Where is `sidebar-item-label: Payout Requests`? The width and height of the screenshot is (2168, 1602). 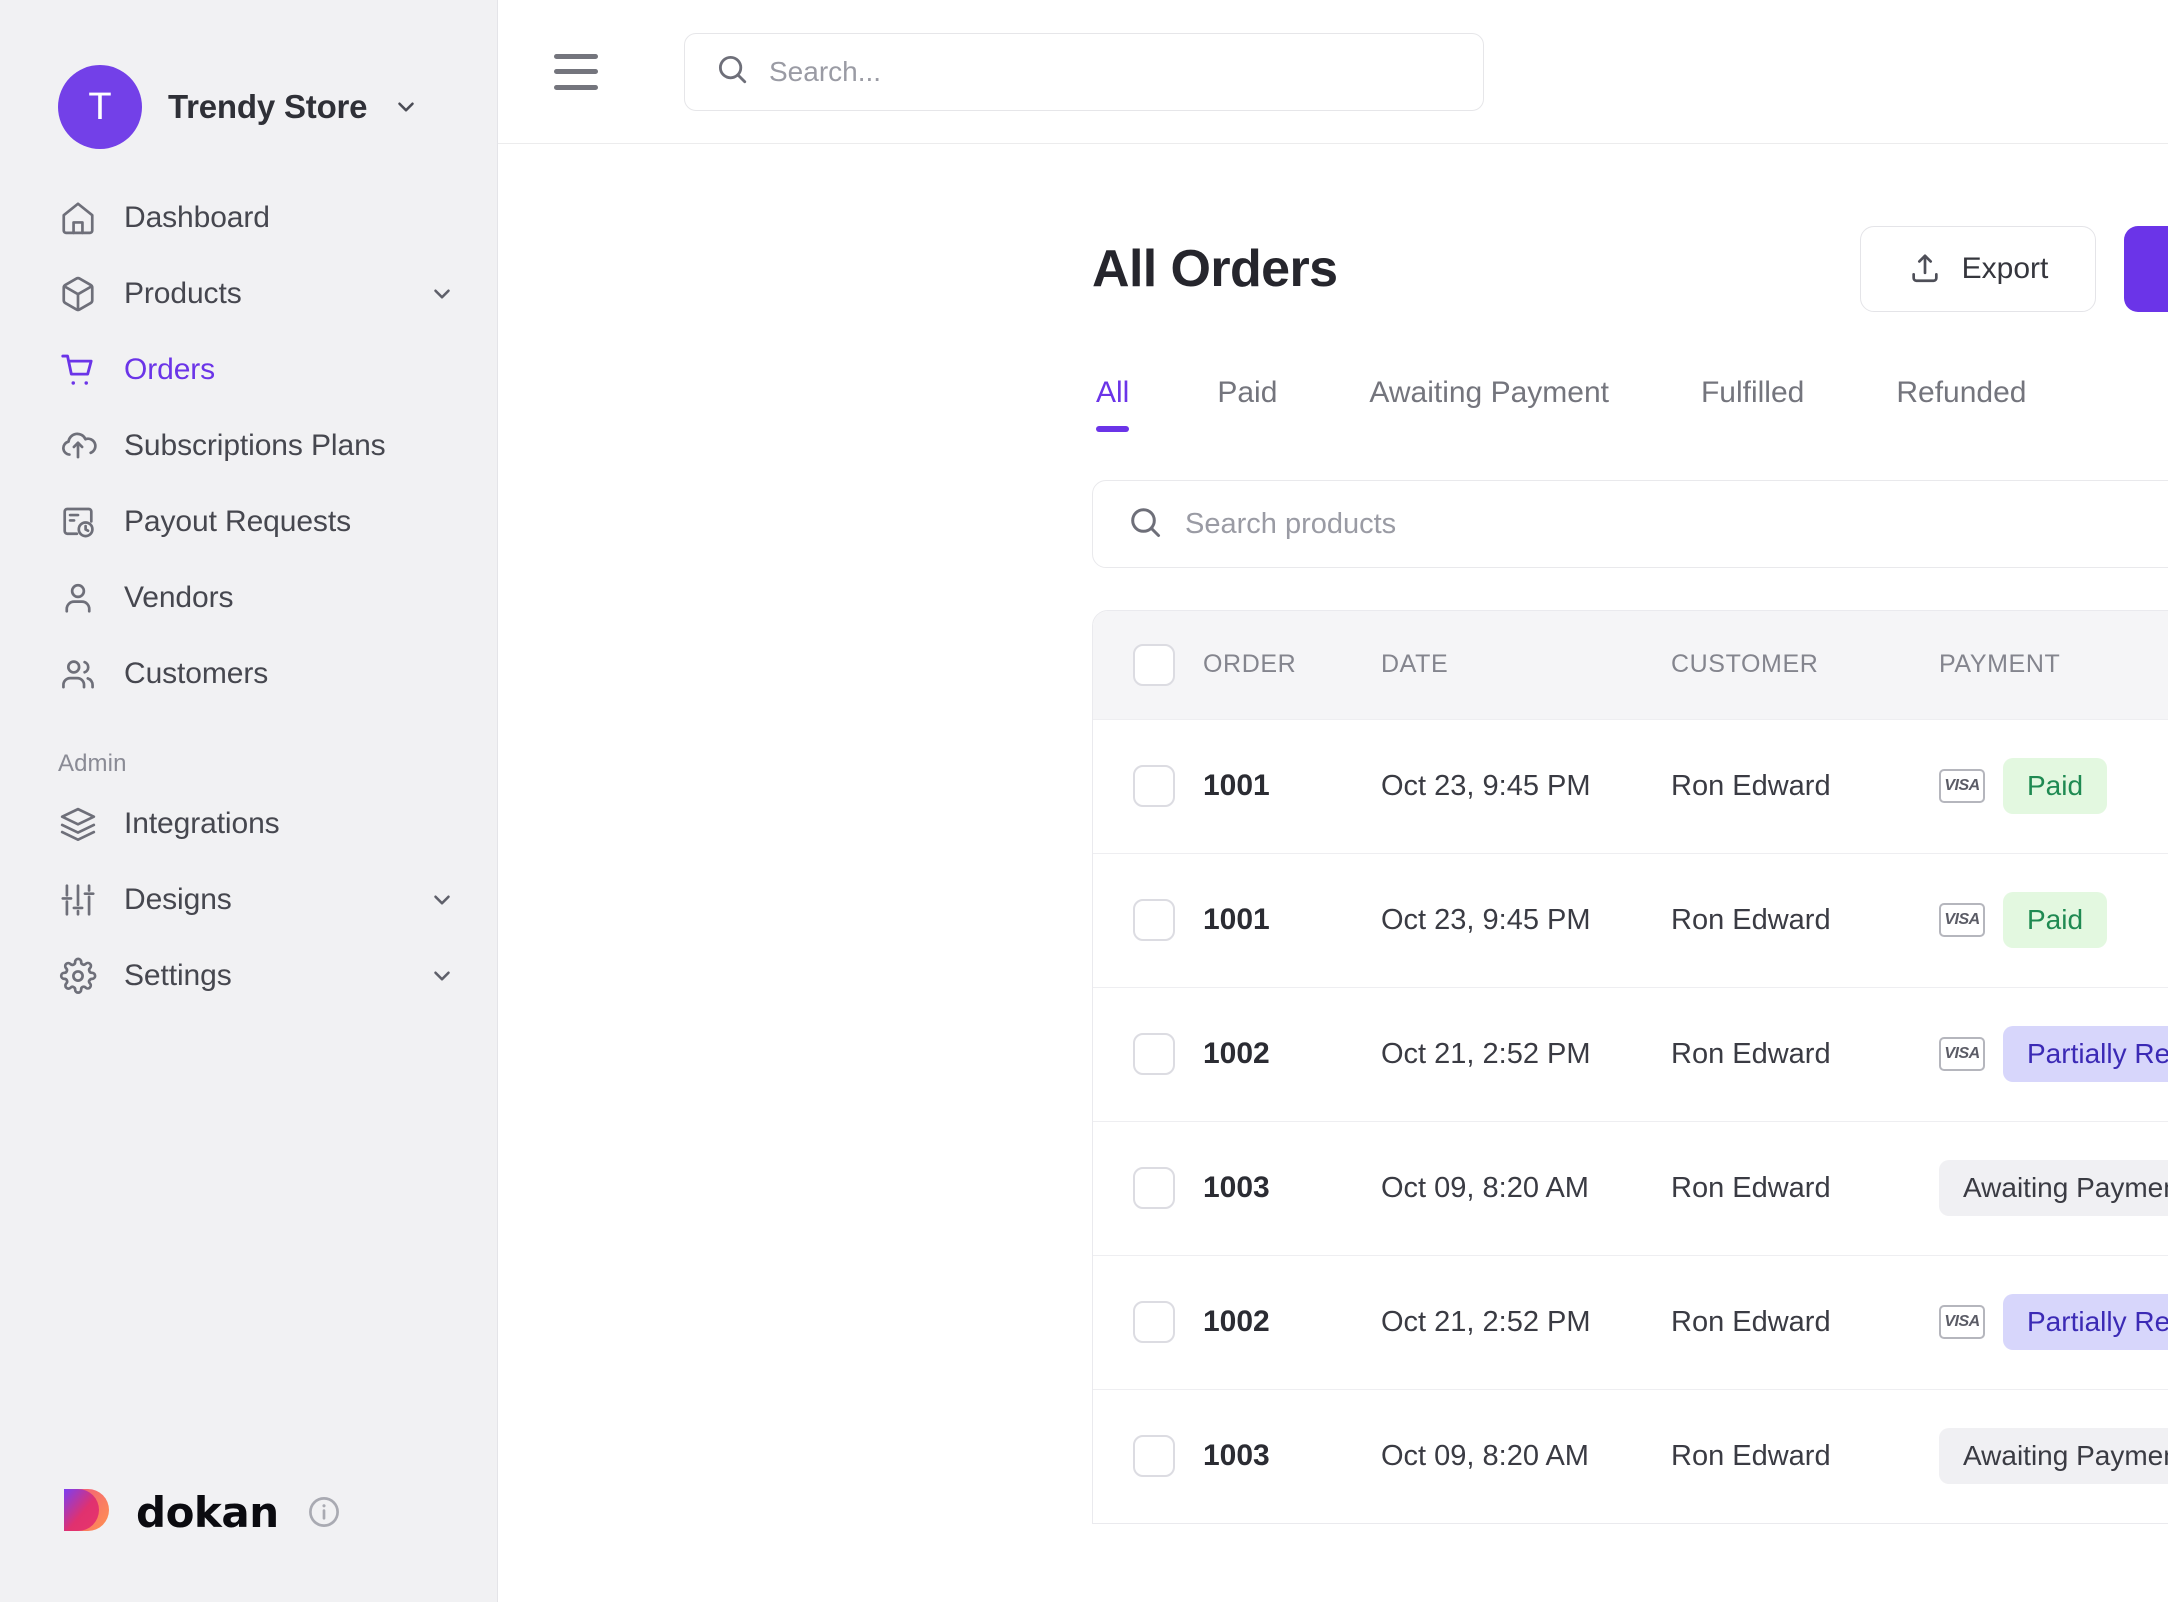
sidebar-item-label: Payout Requests is located at coordinates (237, 521).